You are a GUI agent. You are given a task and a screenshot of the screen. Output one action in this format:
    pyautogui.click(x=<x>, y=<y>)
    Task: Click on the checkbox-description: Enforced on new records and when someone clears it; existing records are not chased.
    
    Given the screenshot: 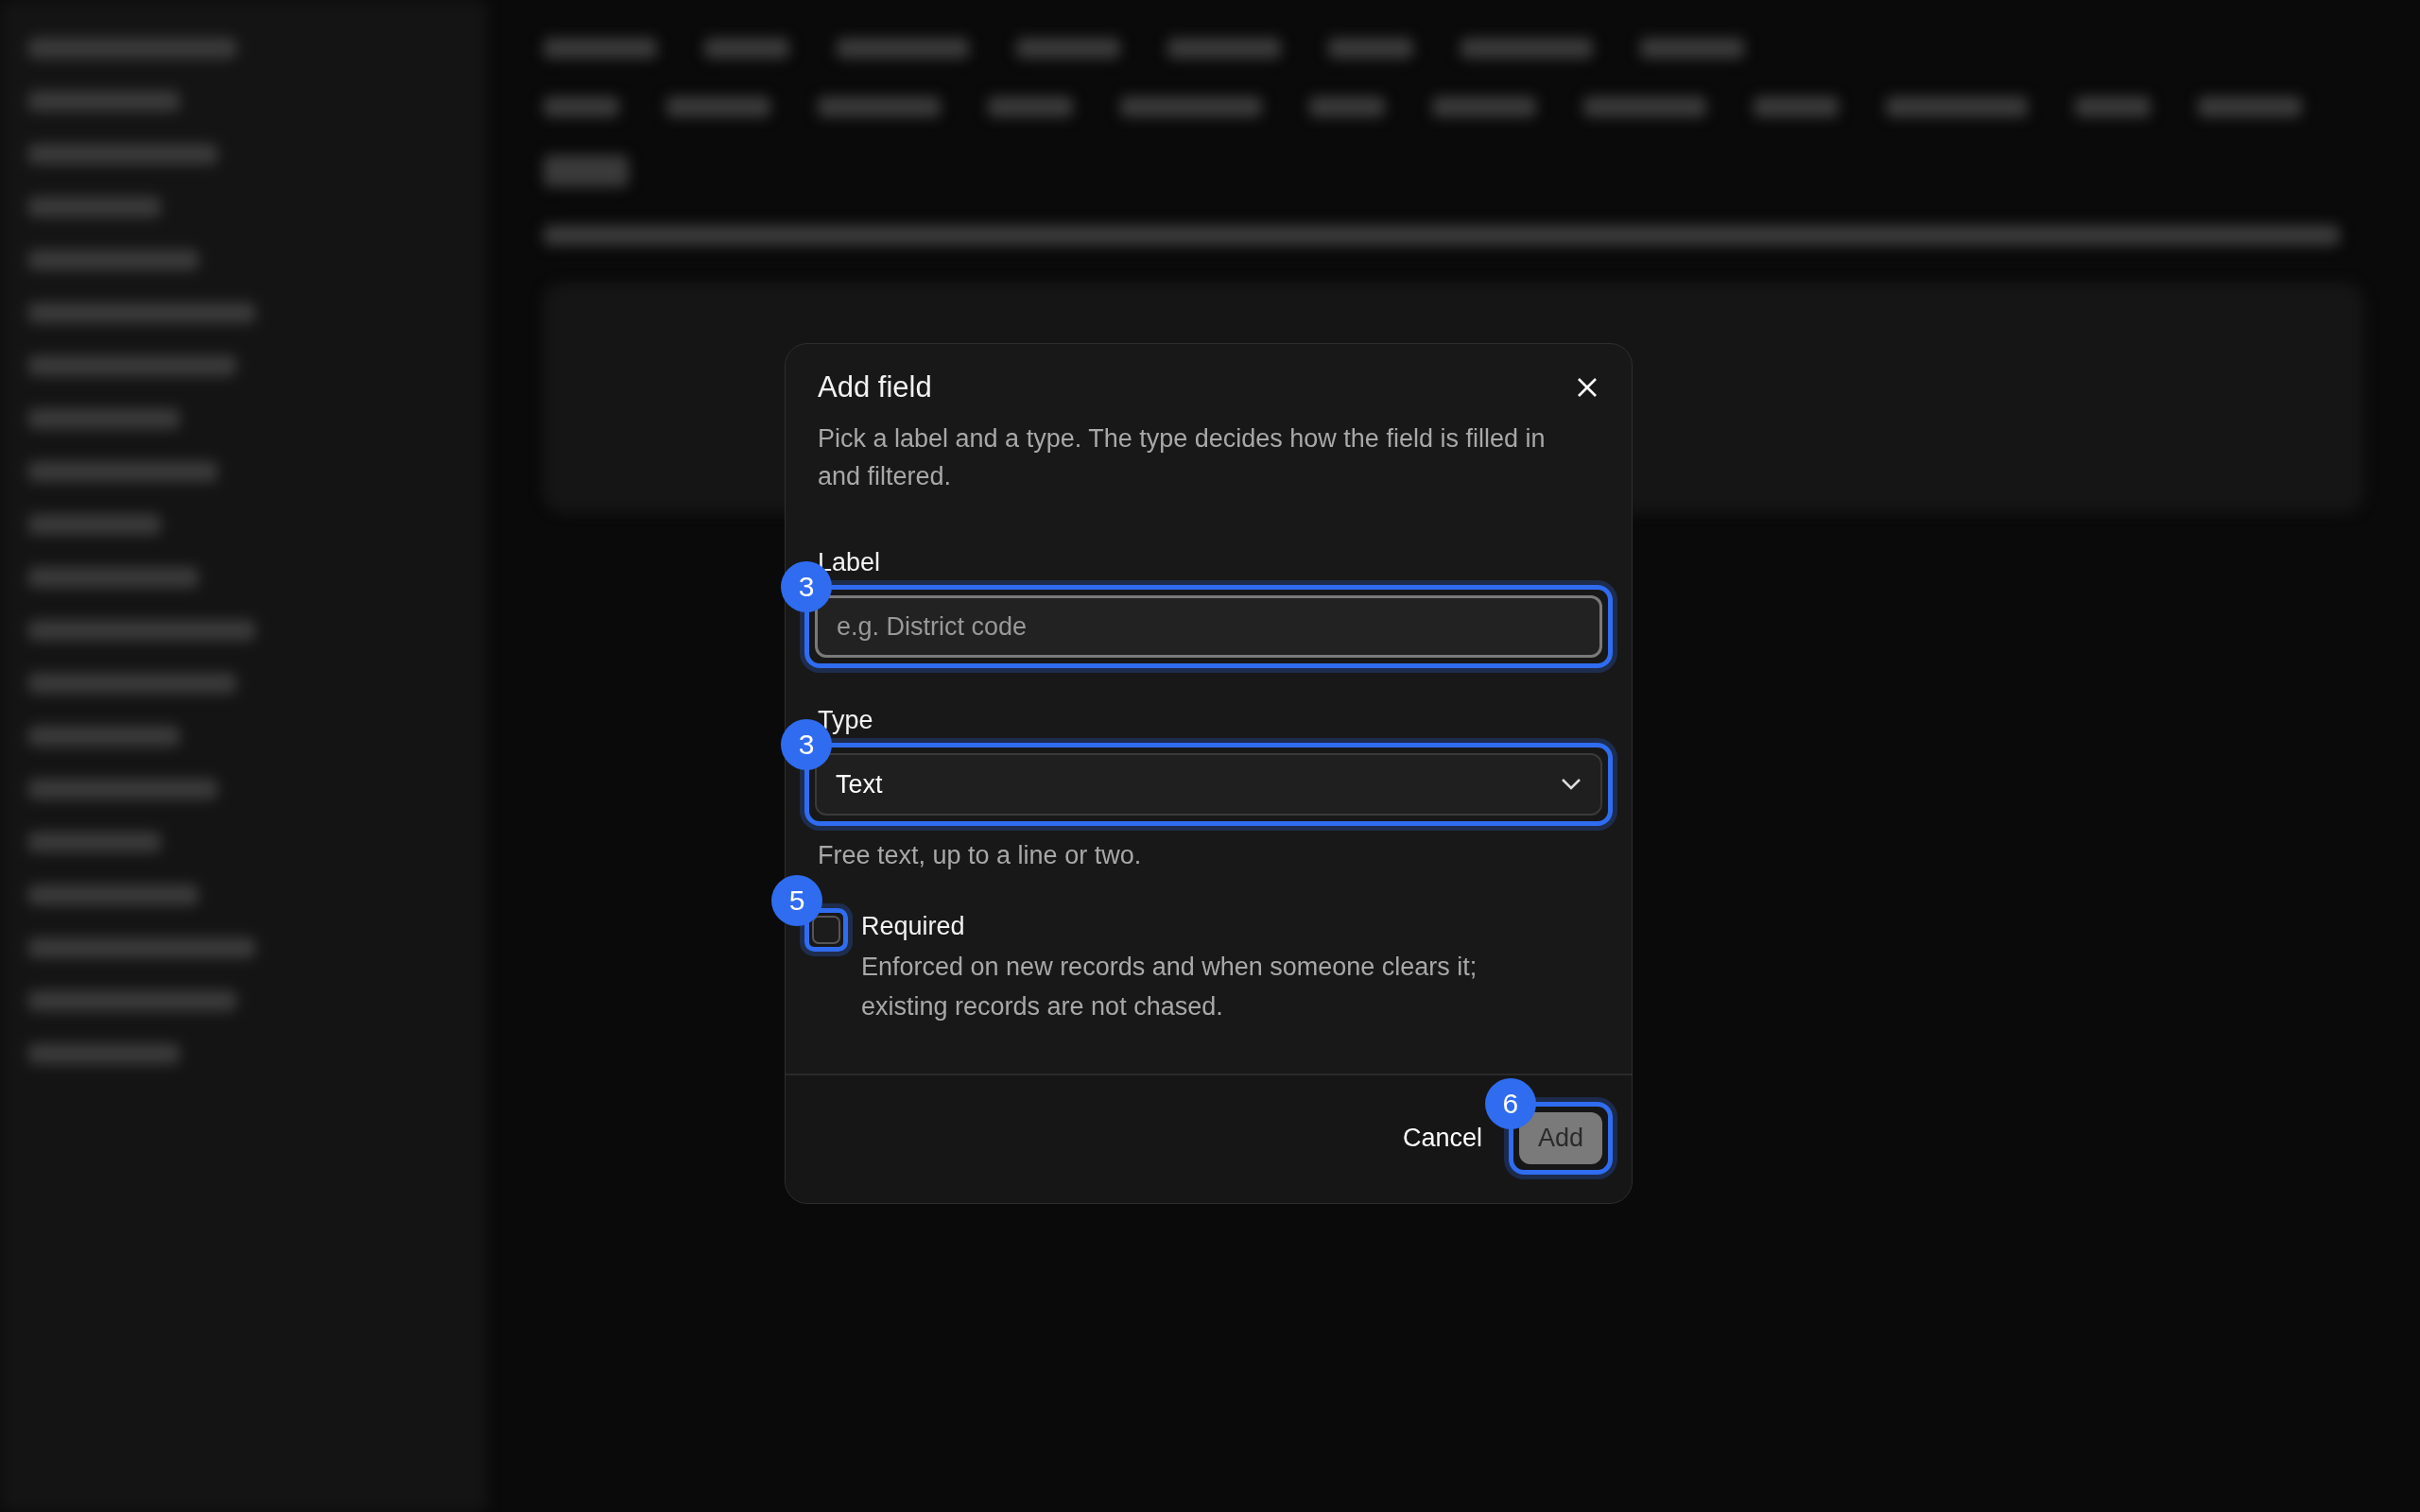 What is the action you would take?
    pyautogui.click(x=1169, y=987)
    